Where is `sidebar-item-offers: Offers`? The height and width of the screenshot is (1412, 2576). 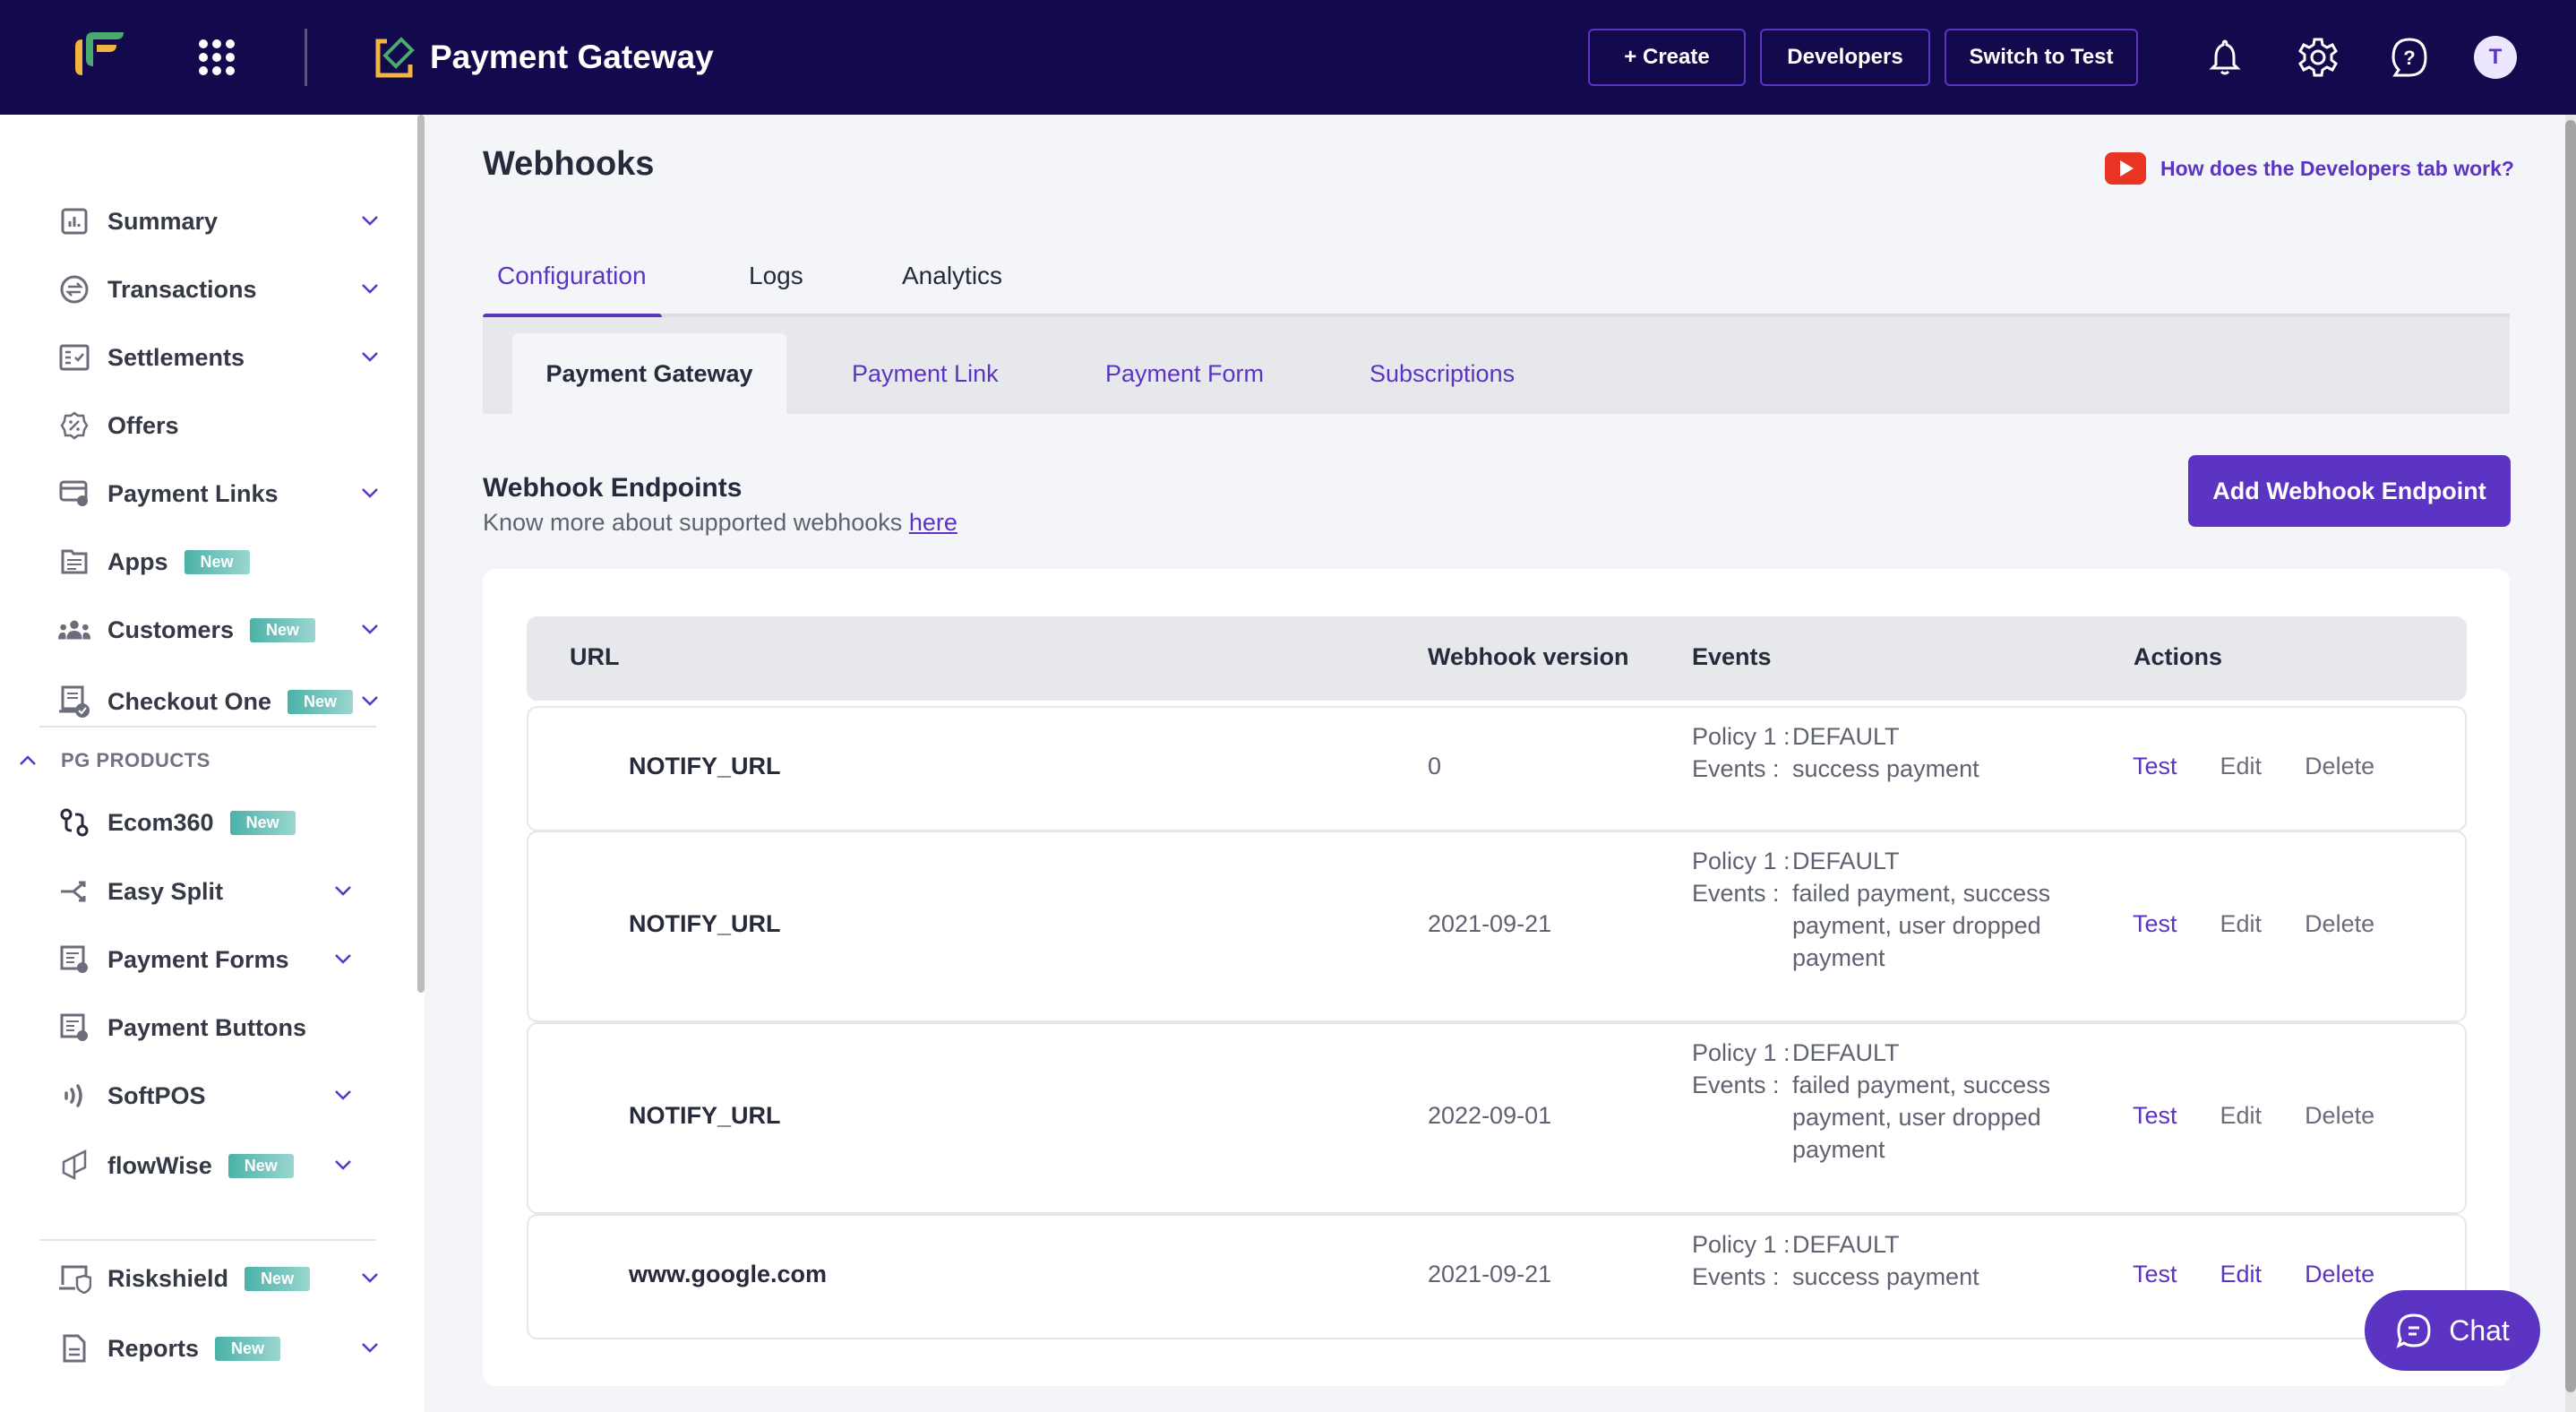 sidebar-item-offers: Offers is located at coordinates (218, 425).